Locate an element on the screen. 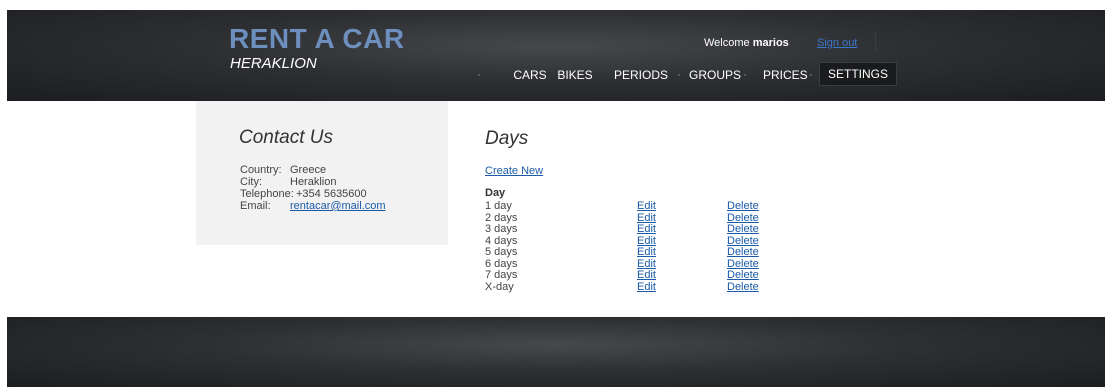 The height and width of the screenshot is (387, 1105). nav-settings: SETTINGS is located at coordinates (858, 74).